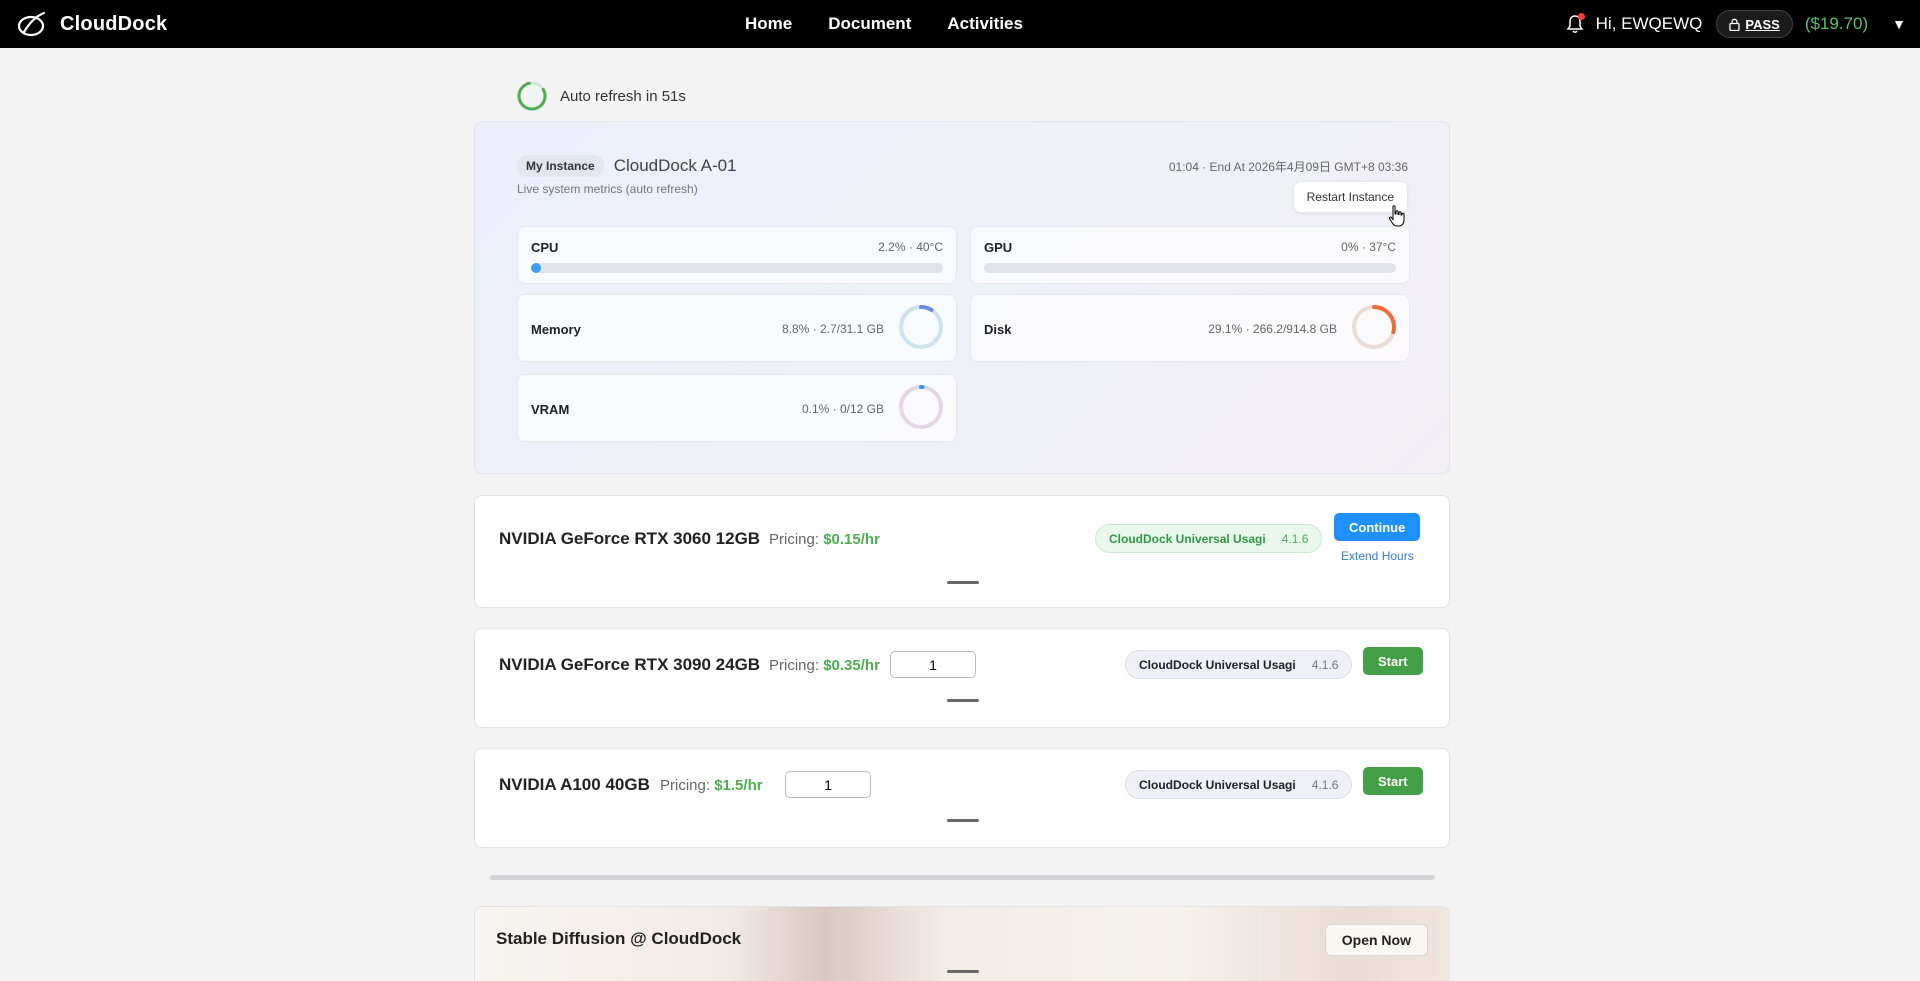  I want to click on main-nav: Home Document Activities, so click(884, 24).